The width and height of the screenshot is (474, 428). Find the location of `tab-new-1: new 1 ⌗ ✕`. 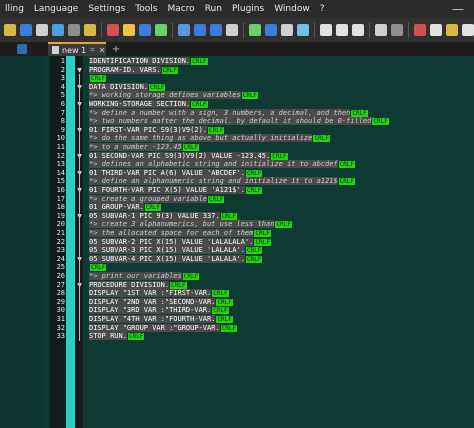

tab-new-1: new 1 ⌗ ✕ is located at coordinates (77, 49).